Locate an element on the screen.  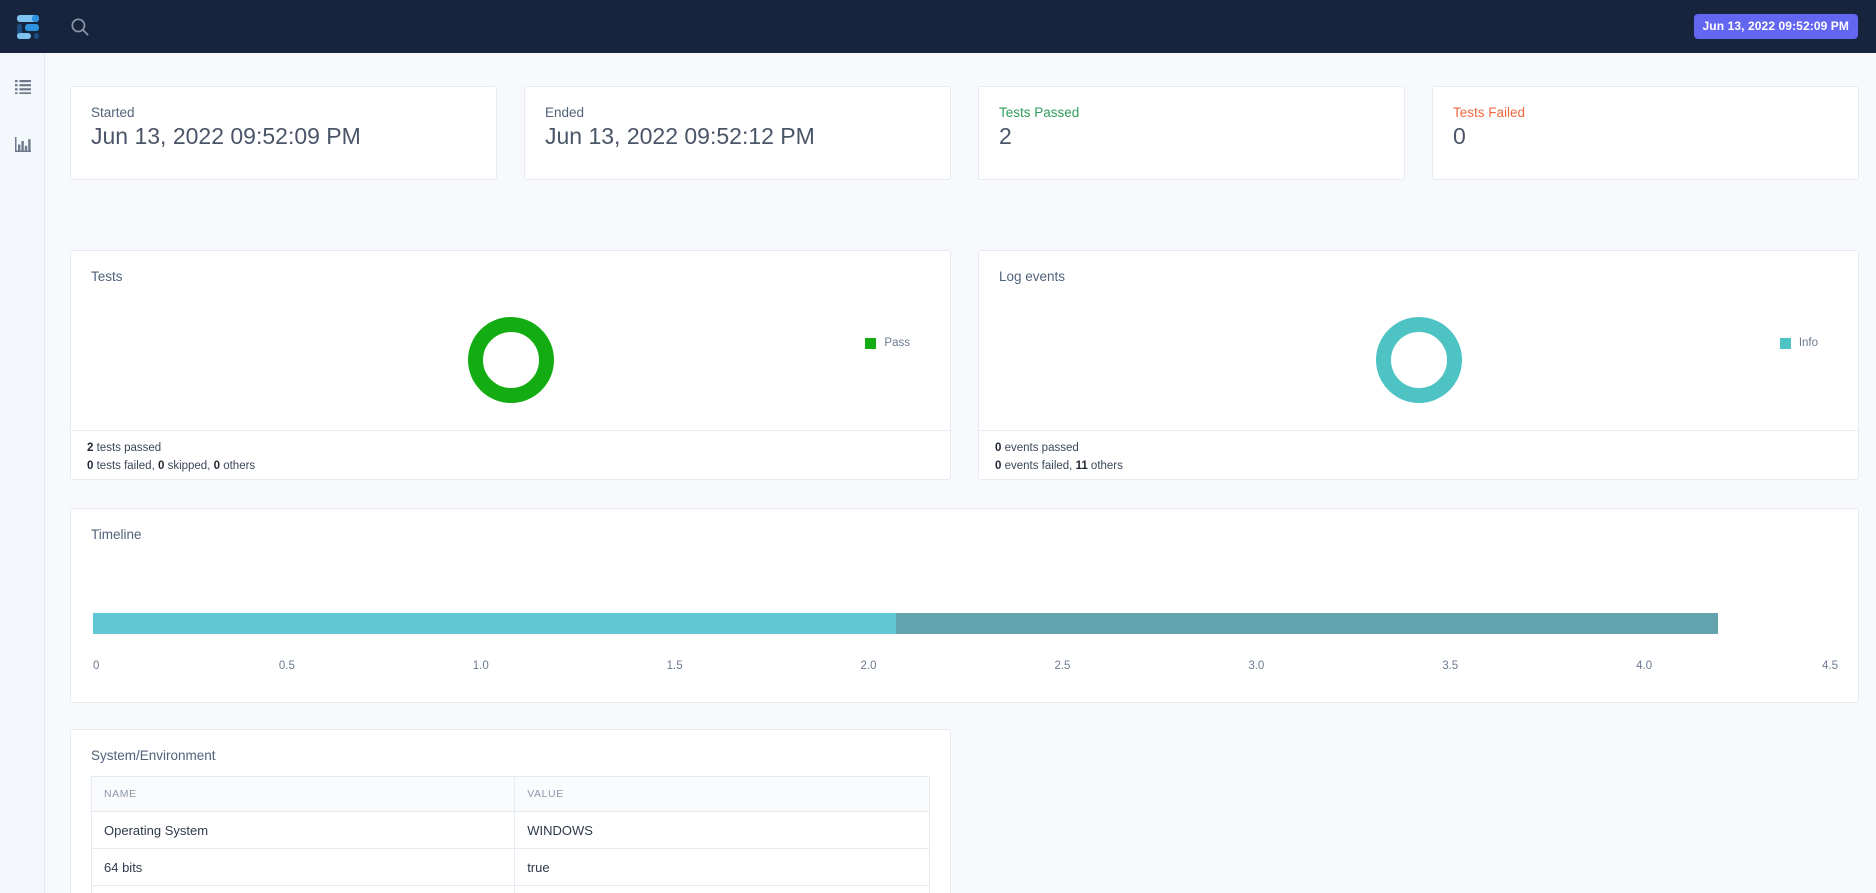
list-icon is located at coordinates (22, 87).